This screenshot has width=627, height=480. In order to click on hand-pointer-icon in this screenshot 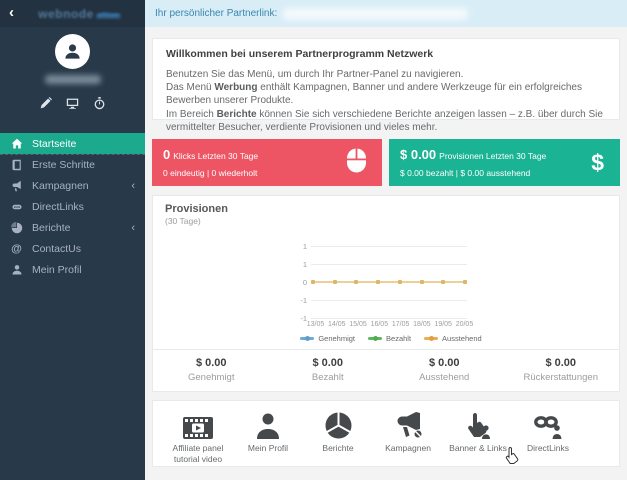, I will do `click(478, 424)`.